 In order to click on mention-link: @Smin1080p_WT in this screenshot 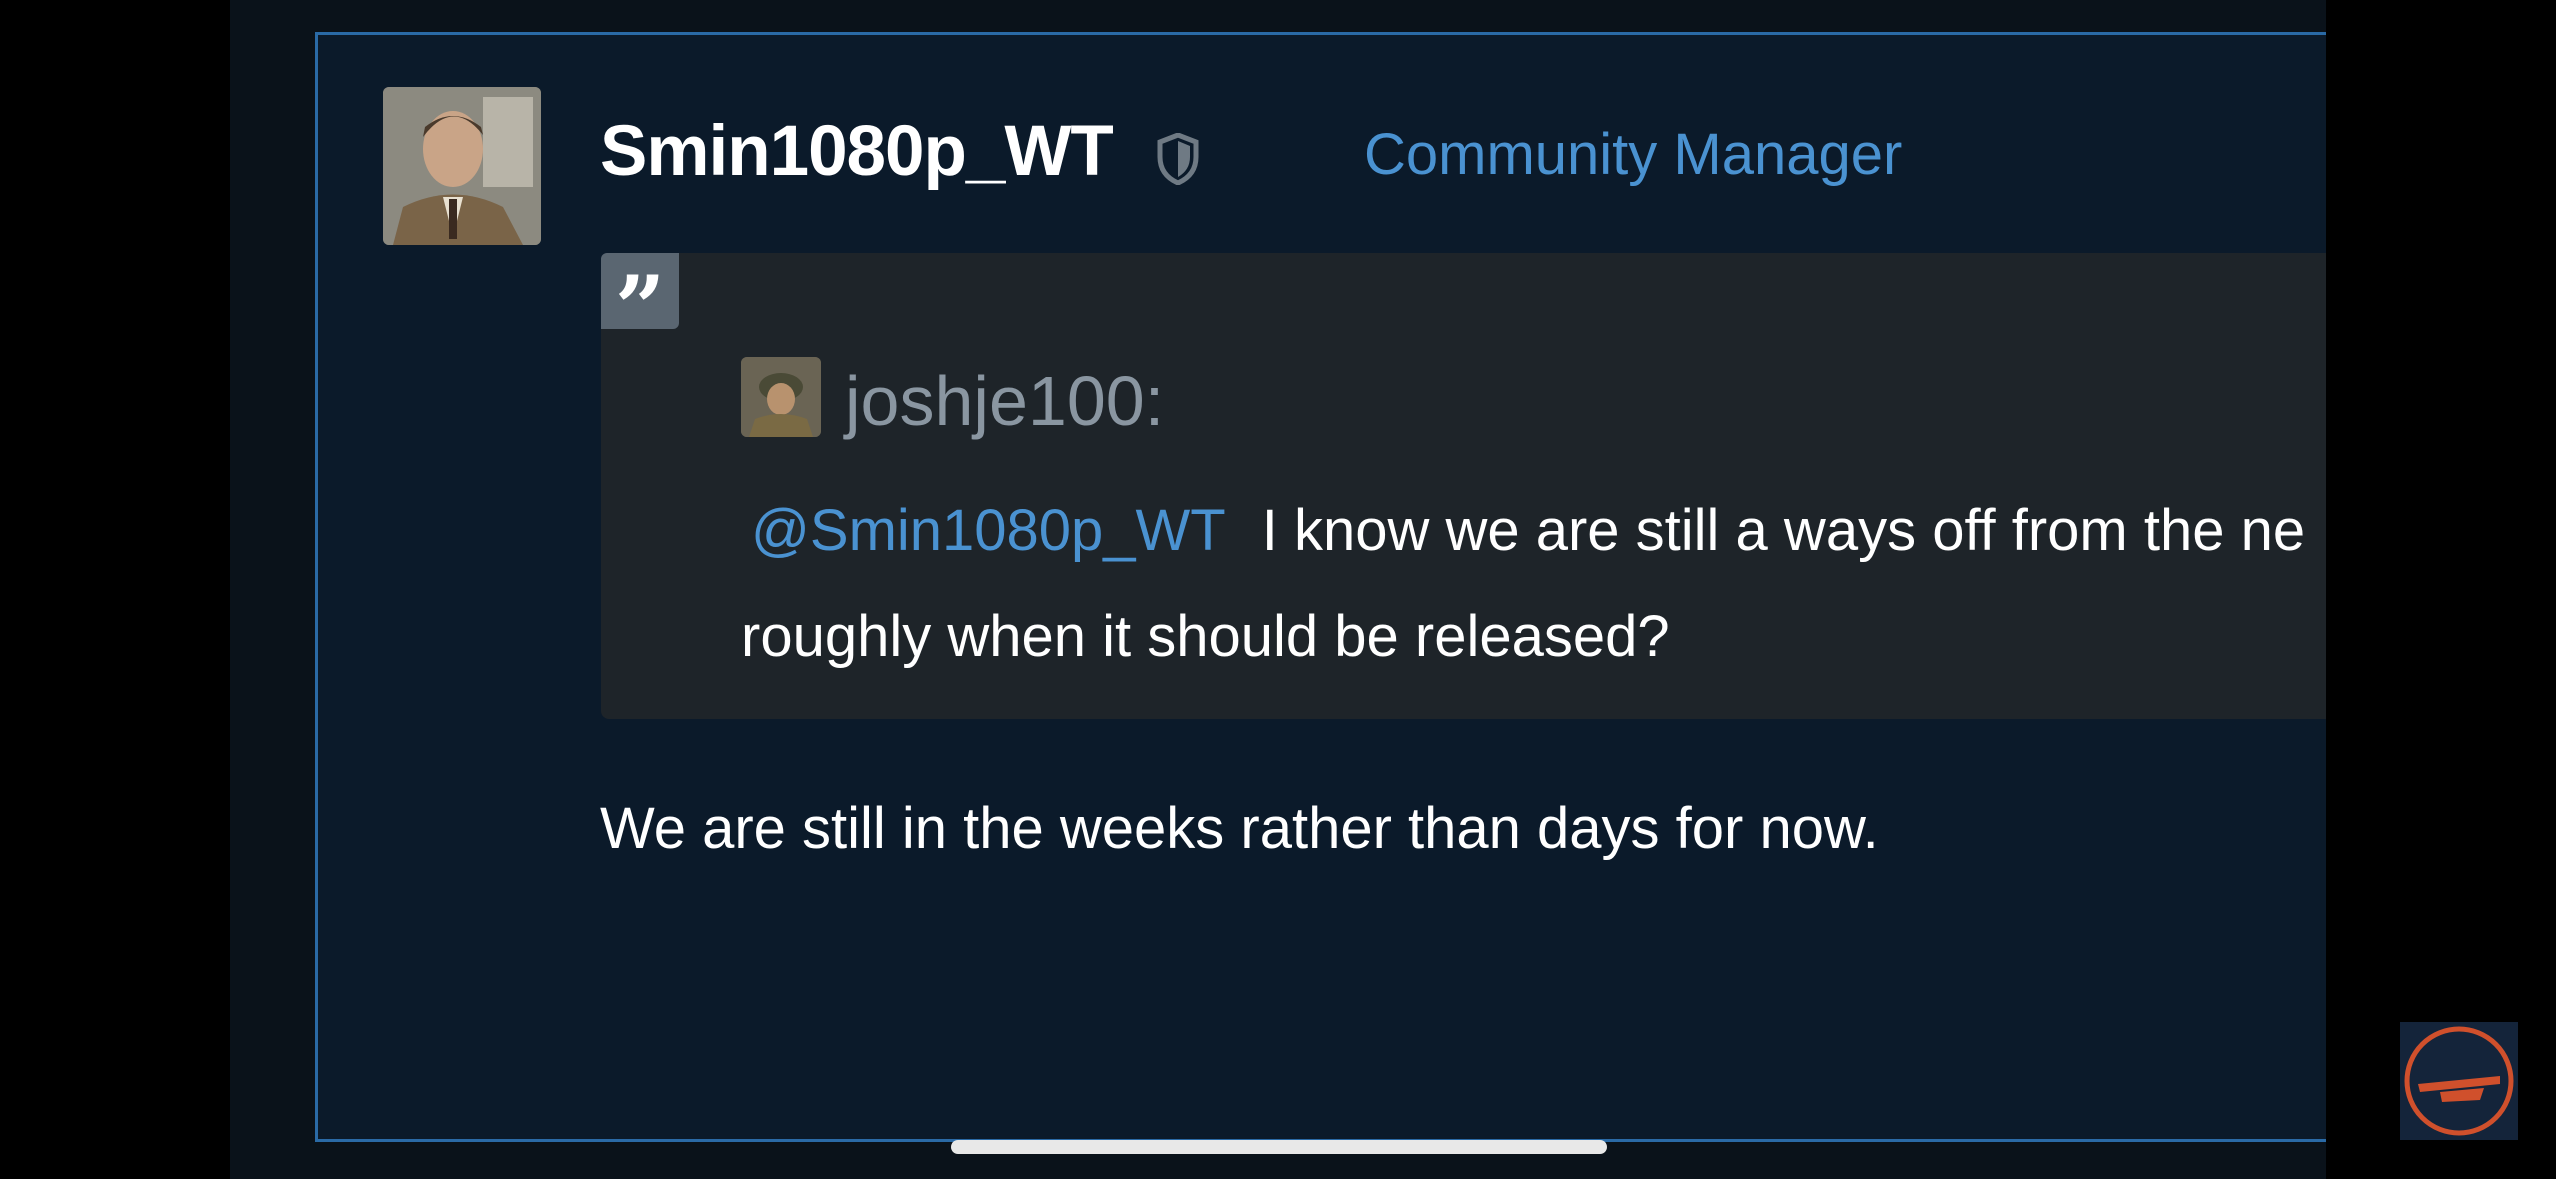, I will do `click(988, 530)`.